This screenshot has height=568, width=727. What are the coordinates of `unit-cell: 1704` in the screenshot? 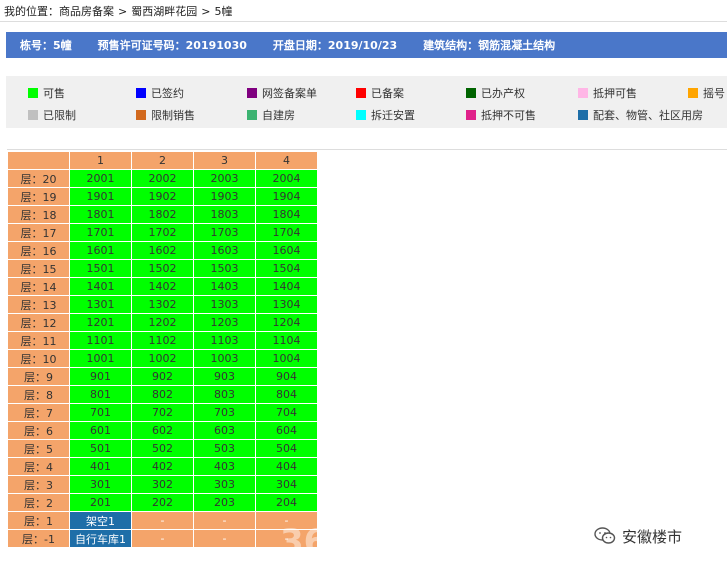 It's located at (286, 232).